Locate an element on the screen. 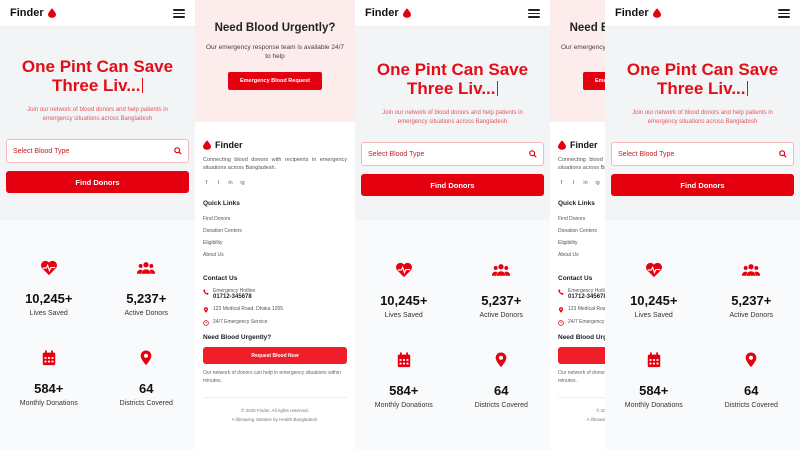 Image resolution: width=800 pixels, height=450 pixels. stat-label: Monthly Donations is located at coordinates (403, 405).